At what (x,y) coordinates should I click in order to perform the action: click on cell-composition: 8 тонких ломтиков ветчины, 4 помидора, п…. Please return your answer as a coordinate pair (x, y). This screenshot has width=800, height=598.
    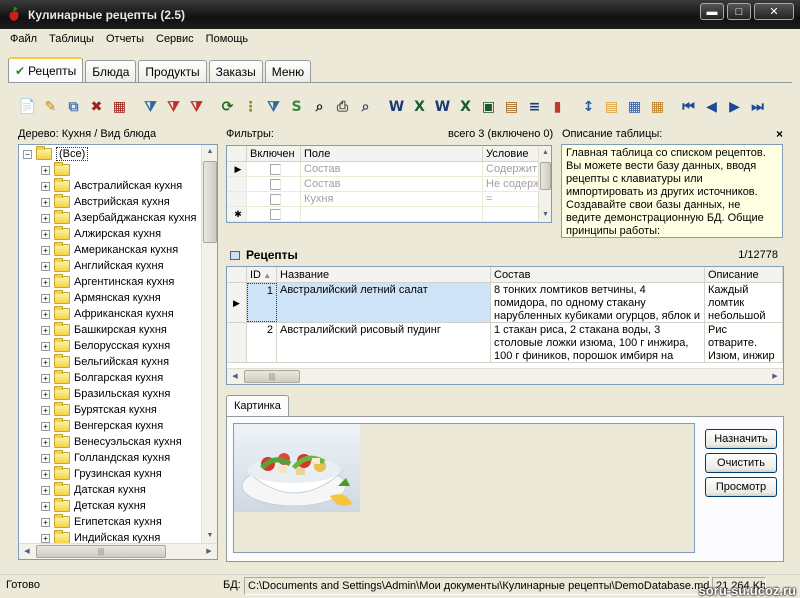
    Looking at the image, I should click on (598, 302).